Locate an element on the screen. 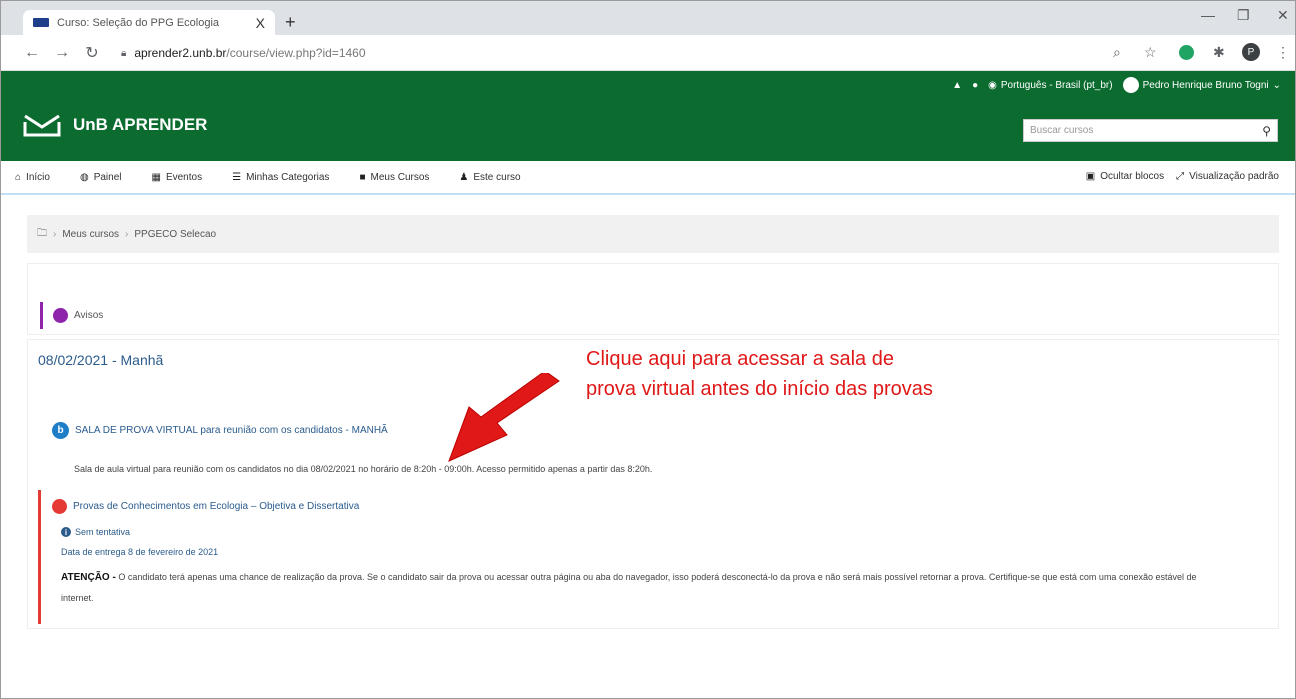  menu-label: Minhas Categorias is located at coordinates (288, 177).